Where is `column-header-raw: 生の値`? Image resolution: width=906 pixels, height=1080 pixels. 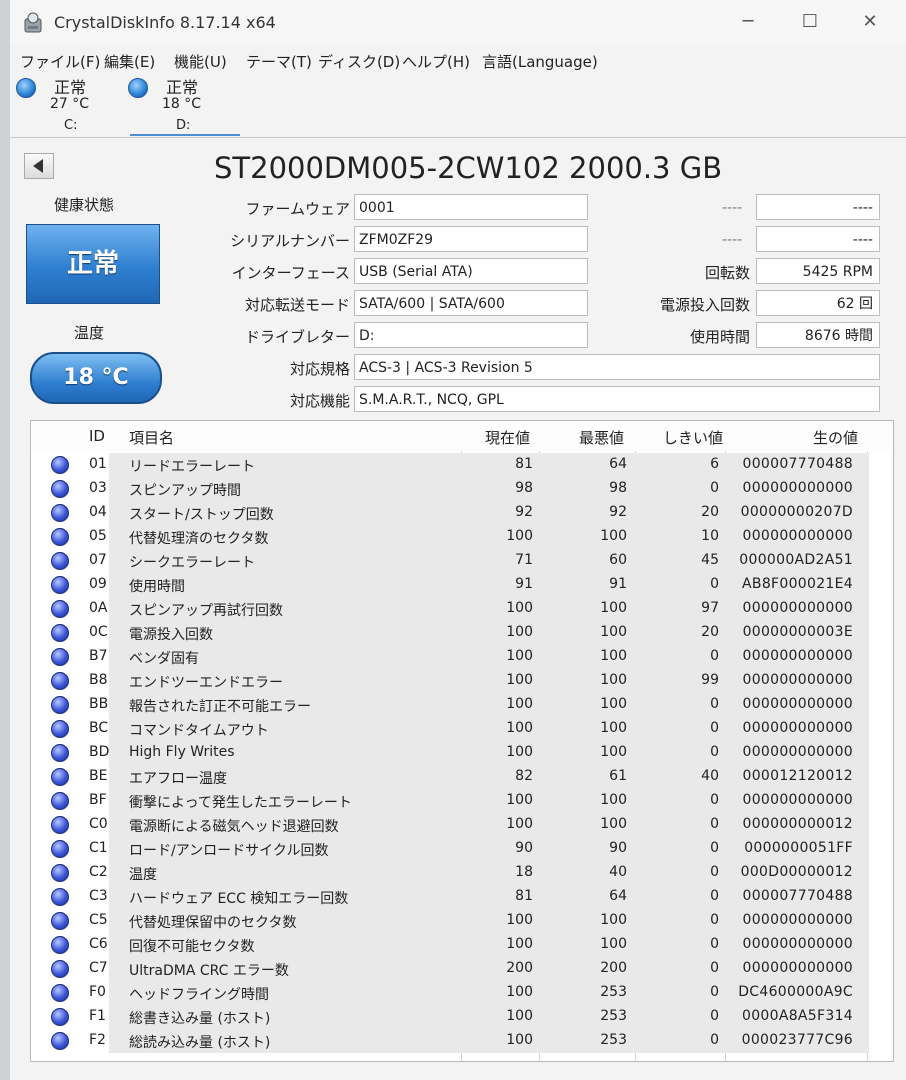 column-header-raw: 生の値 is located at coordinates (835, 437).